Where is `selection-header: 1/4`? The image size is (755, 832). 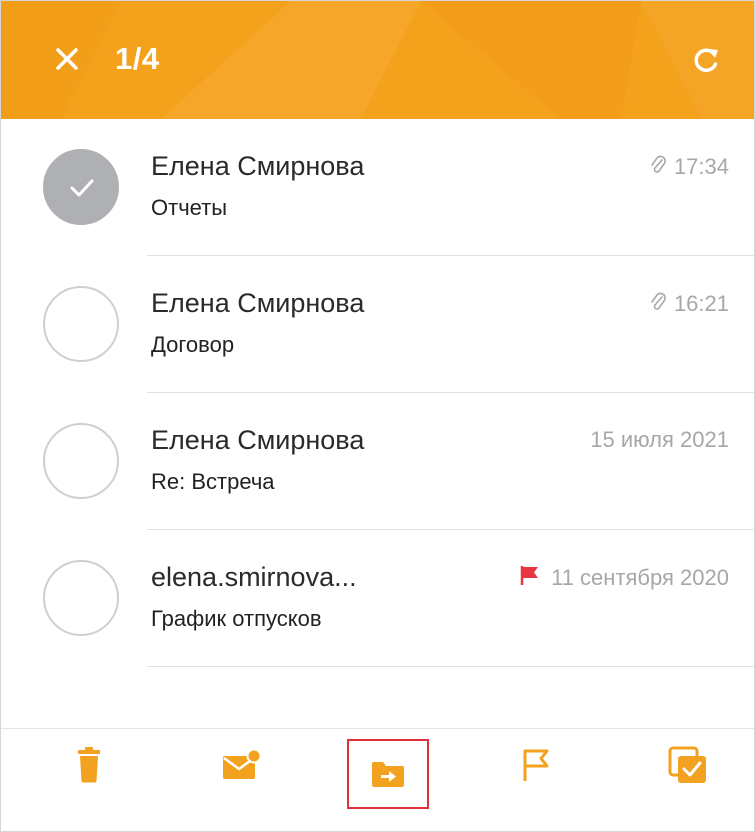 selection-header: 1/4 is located at coordinates (377, 60).